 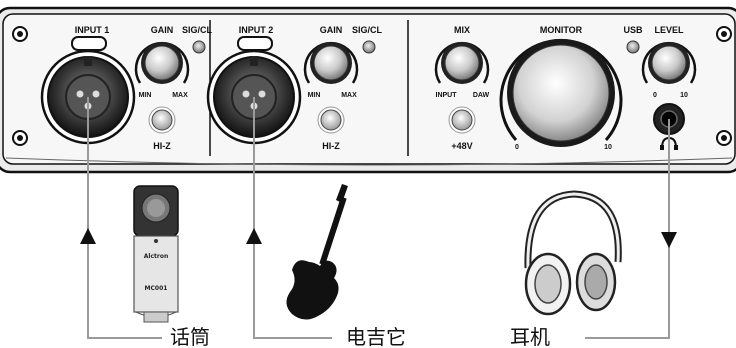 I want to click on mic-caption: 话筒, so click(x=190, y=336).